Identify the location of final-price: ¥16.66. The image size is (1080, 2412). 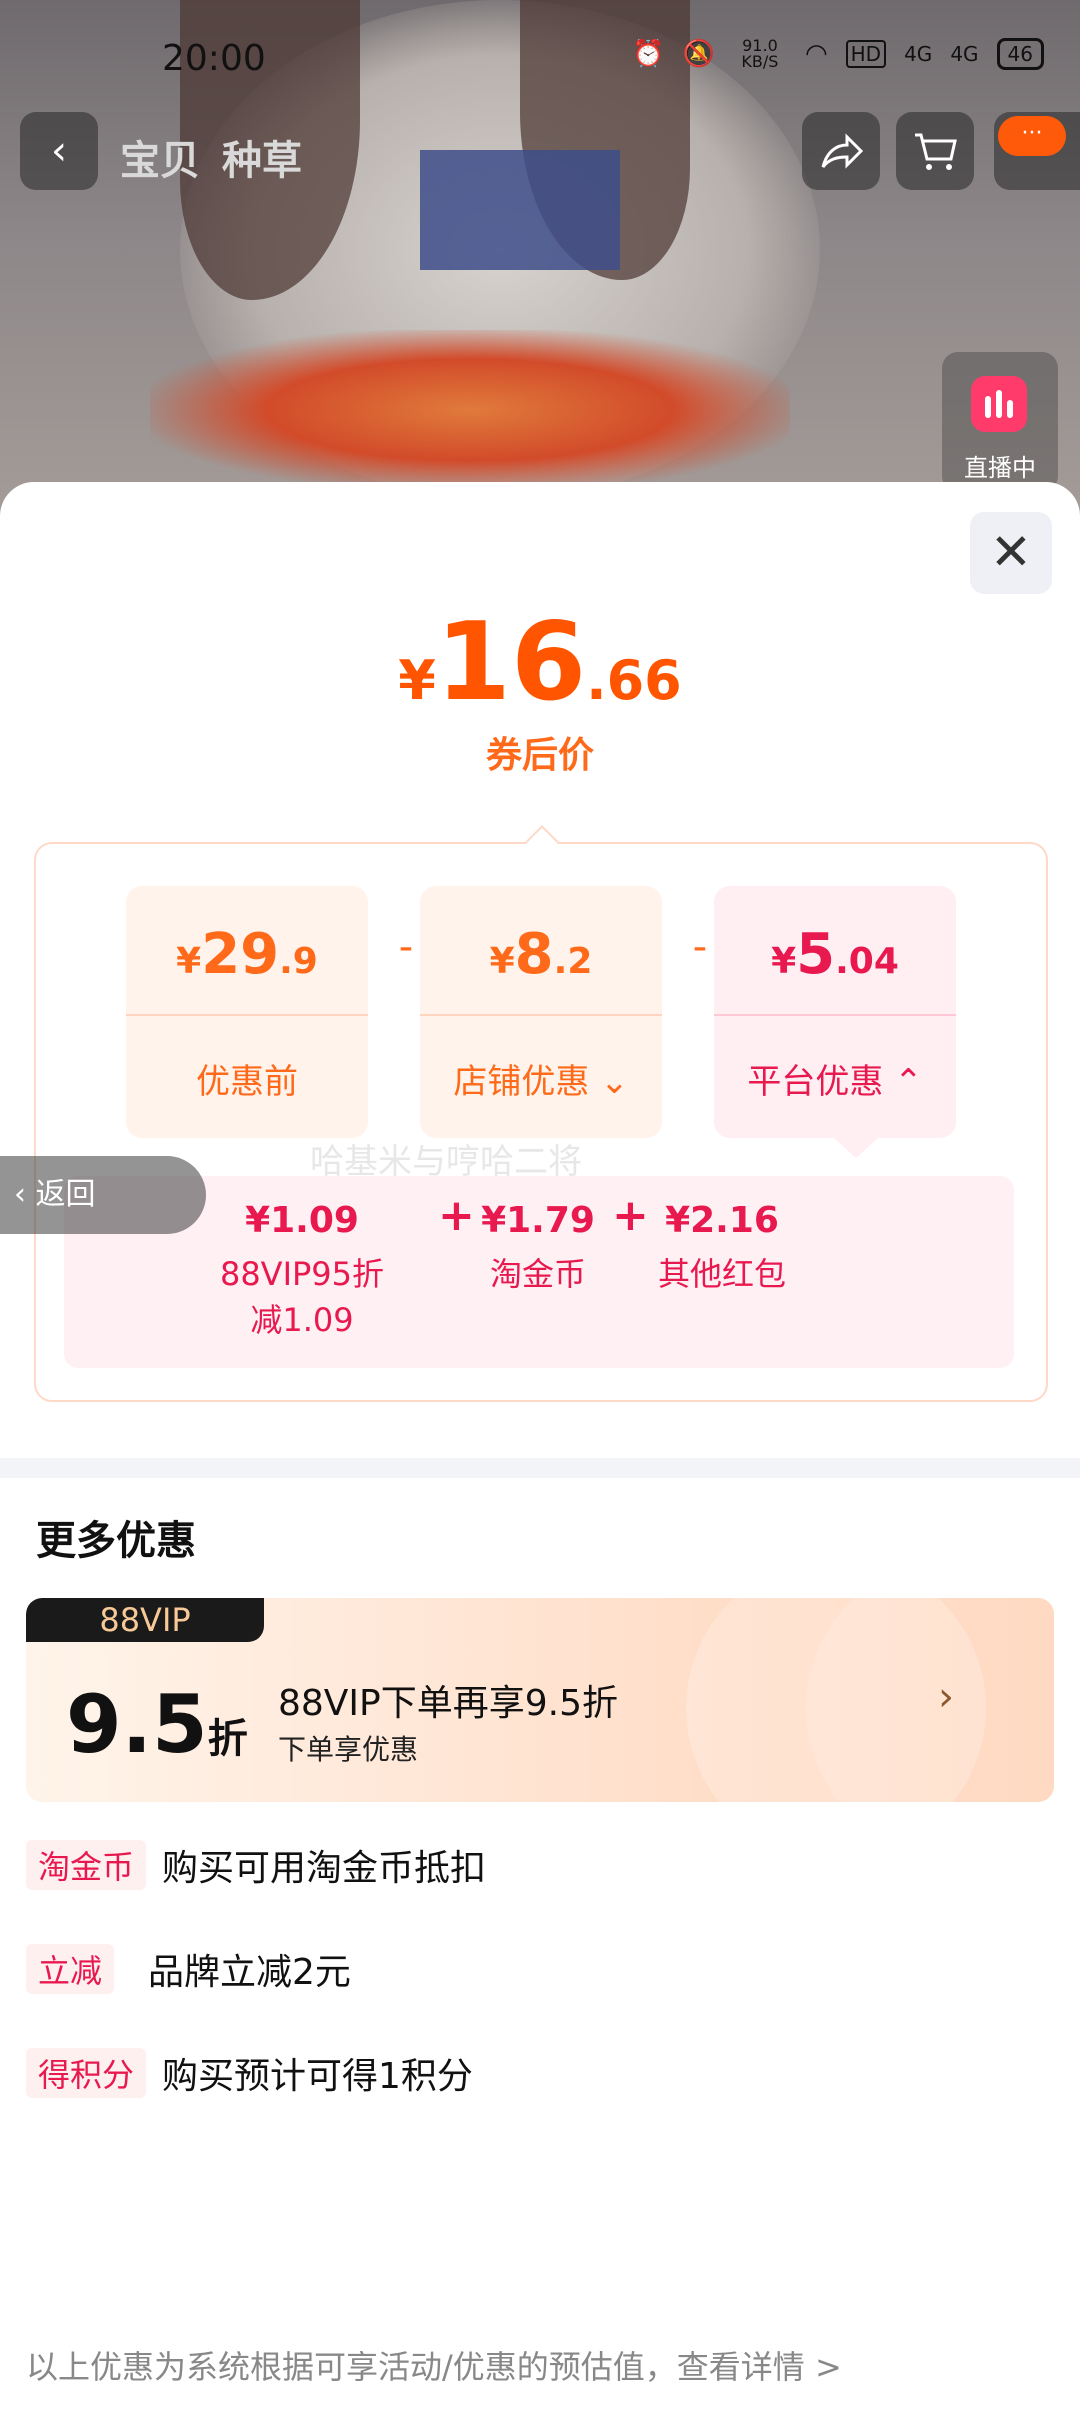
(540, 662).